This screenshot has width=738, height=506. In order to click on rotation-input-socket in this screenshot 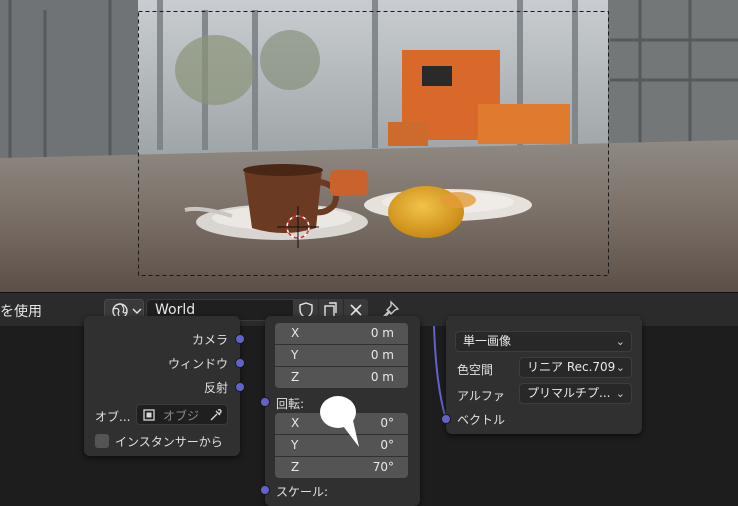, I will do `click(265, 402)`.